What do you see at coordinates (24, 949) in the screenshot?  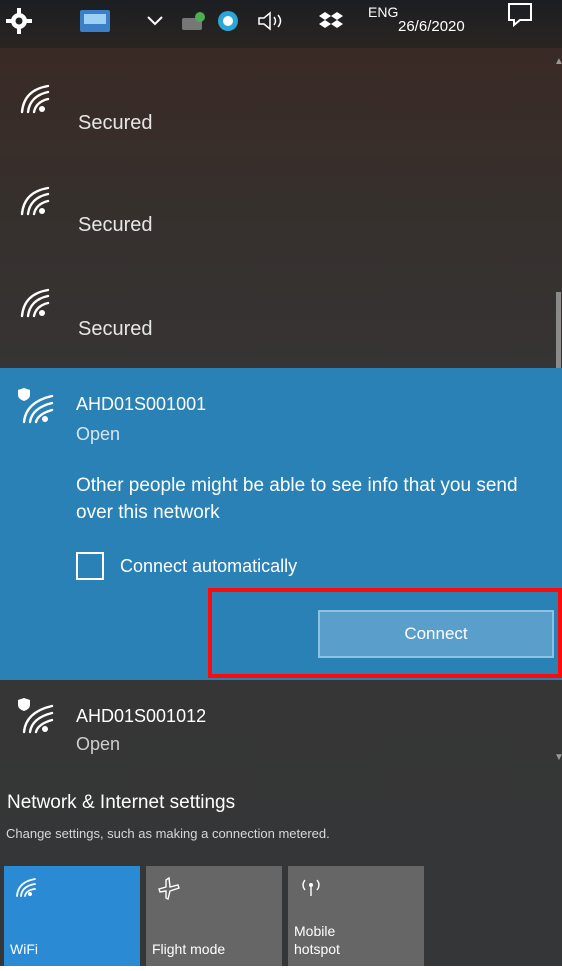 I see `wifi-tile-label: WiFi` at bounding box center [24, 949].